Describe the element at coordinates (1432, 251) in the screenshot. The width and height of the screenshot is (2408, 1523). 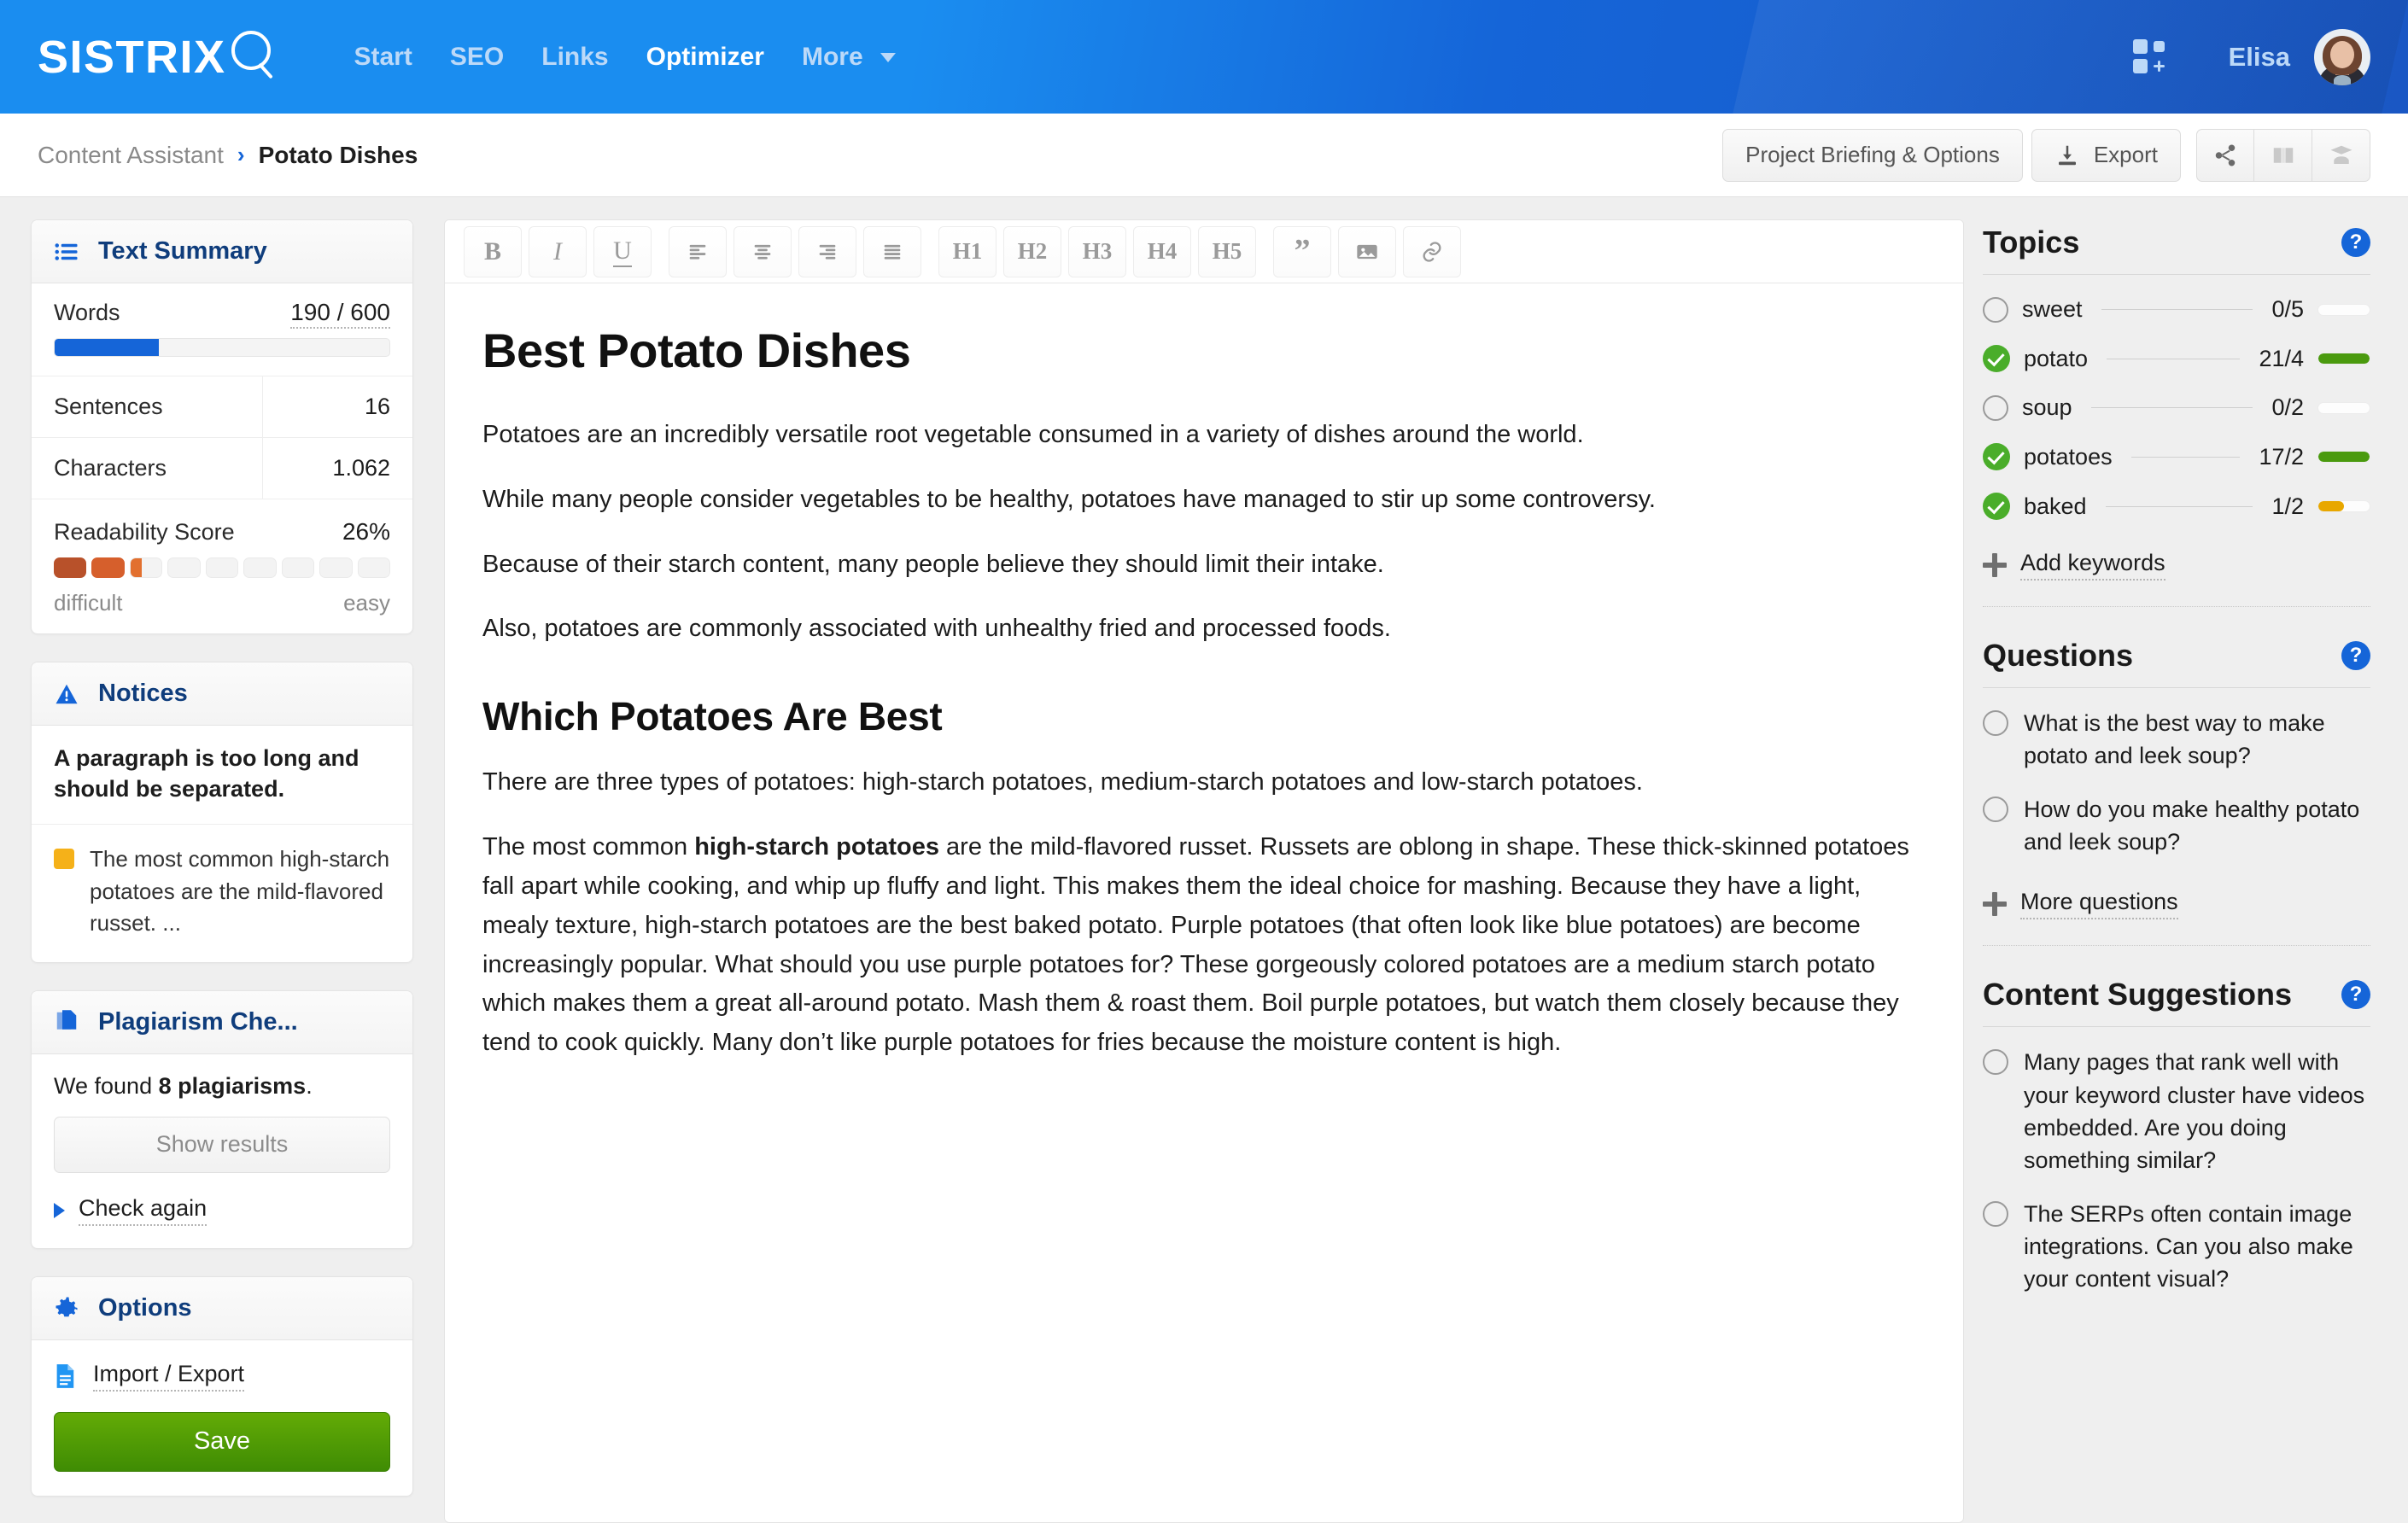
I see `link-icon` at that location.